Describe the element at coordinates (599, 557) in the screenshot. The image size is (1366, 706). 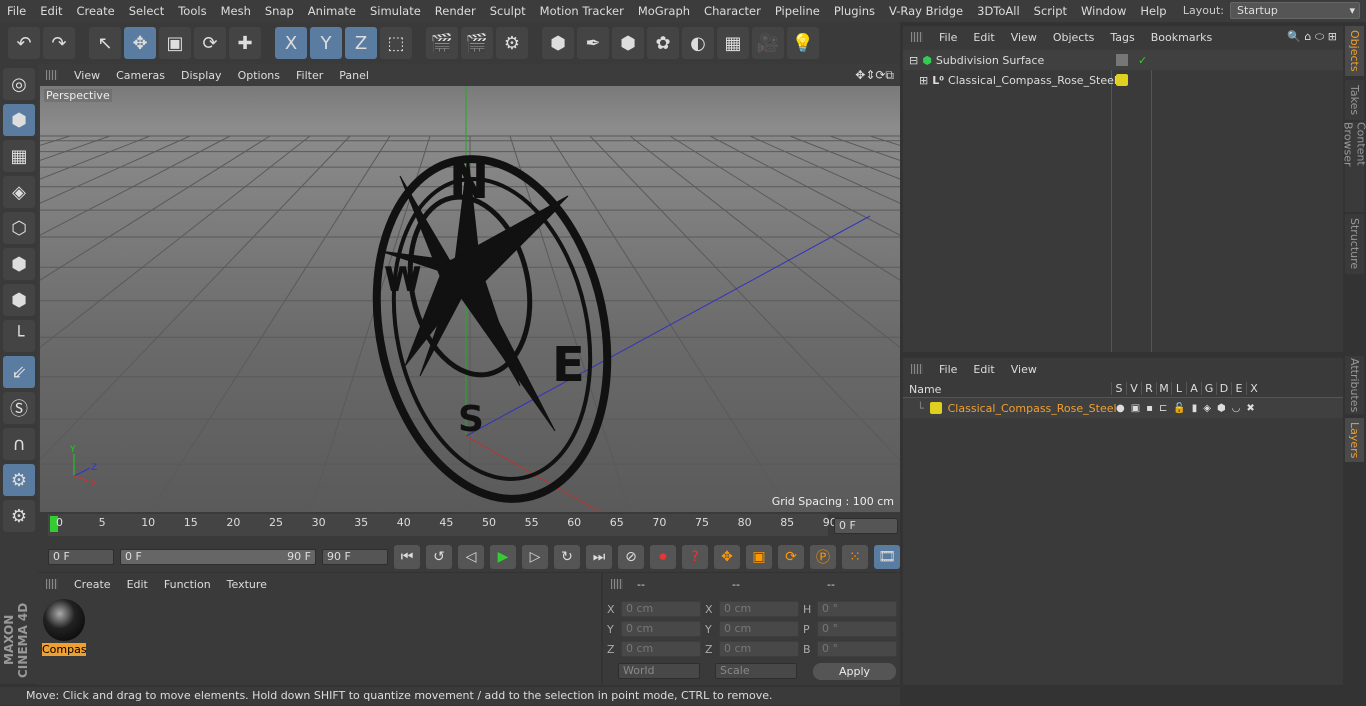
I see `go-to-end-button: ⏭` at that location.